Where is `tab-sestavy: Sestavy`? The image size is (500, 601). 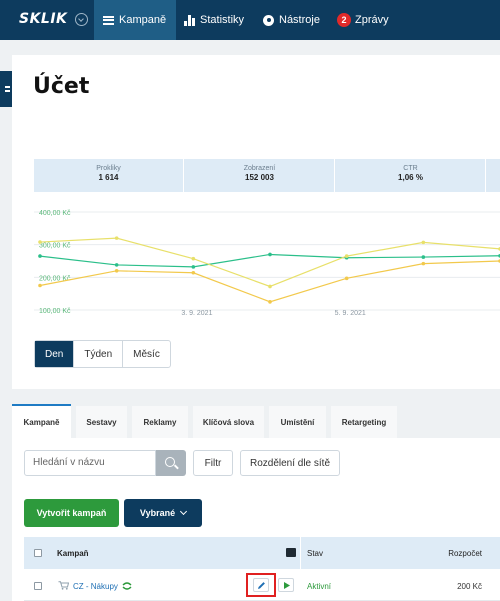
tab-sestavy: Sestavy is located at coordinates (101, 422).